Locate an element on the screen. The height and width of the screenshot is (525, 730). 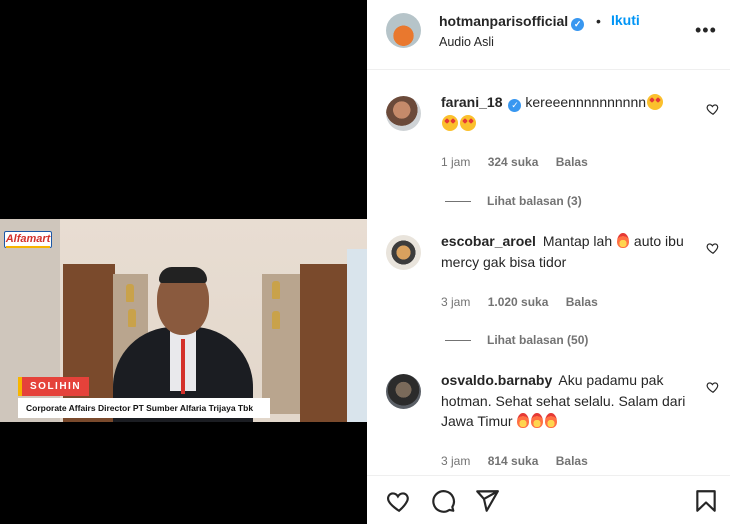
comment-username: osvaldo.barnaby is located at coordinates (496, 380).